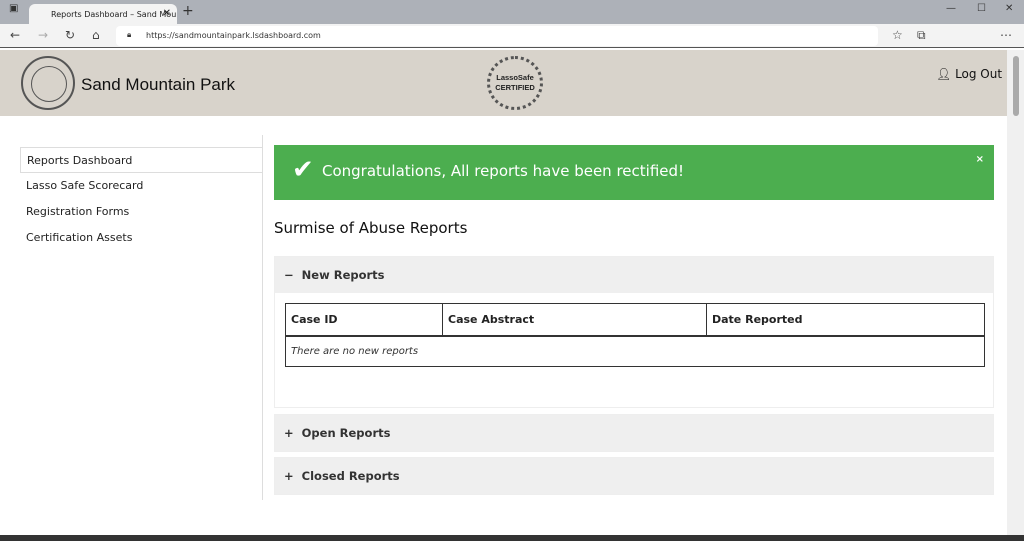 The image size is (1024, 541). Describe the element at coordinates (188, 11) in the screenshot. I see `new-tab-icon: +` at that location.